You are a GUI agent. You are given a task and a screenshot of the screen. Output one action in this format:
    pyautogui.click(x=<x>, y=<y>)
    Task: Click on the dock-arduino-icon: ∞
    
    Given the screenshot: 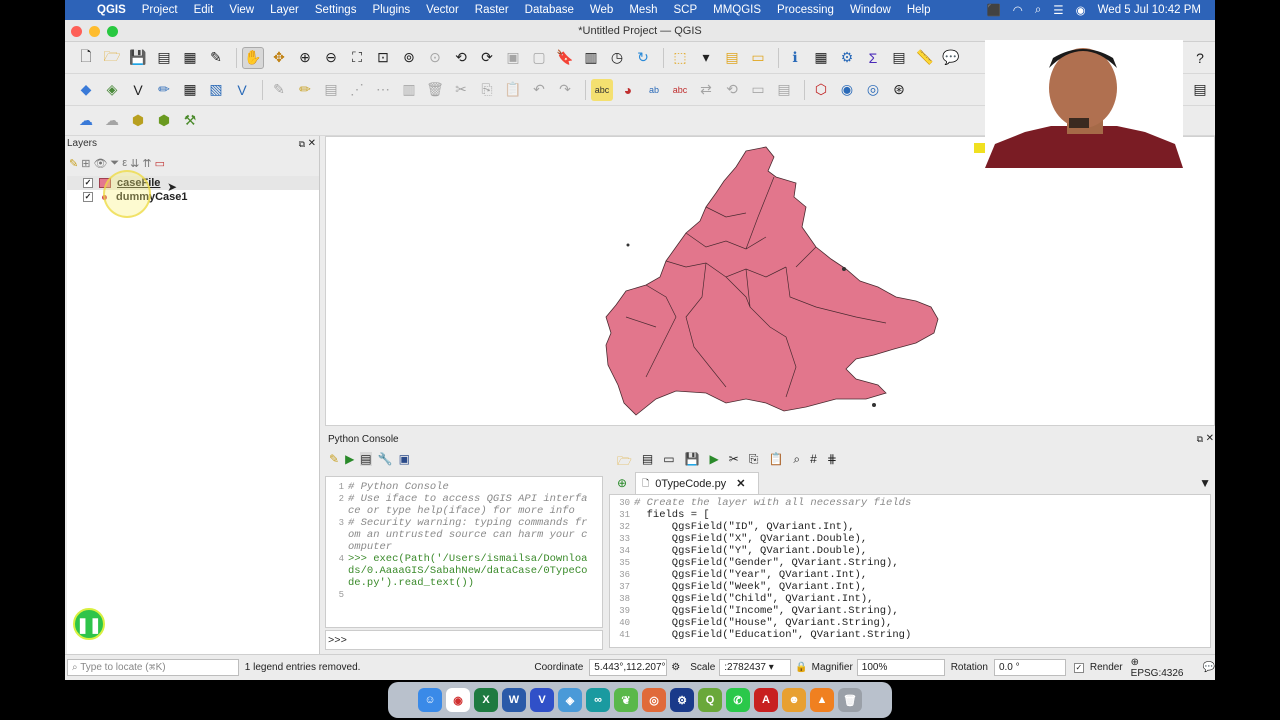 What is the action you would take?
    pyautogui.click(x=598, y=700)
    